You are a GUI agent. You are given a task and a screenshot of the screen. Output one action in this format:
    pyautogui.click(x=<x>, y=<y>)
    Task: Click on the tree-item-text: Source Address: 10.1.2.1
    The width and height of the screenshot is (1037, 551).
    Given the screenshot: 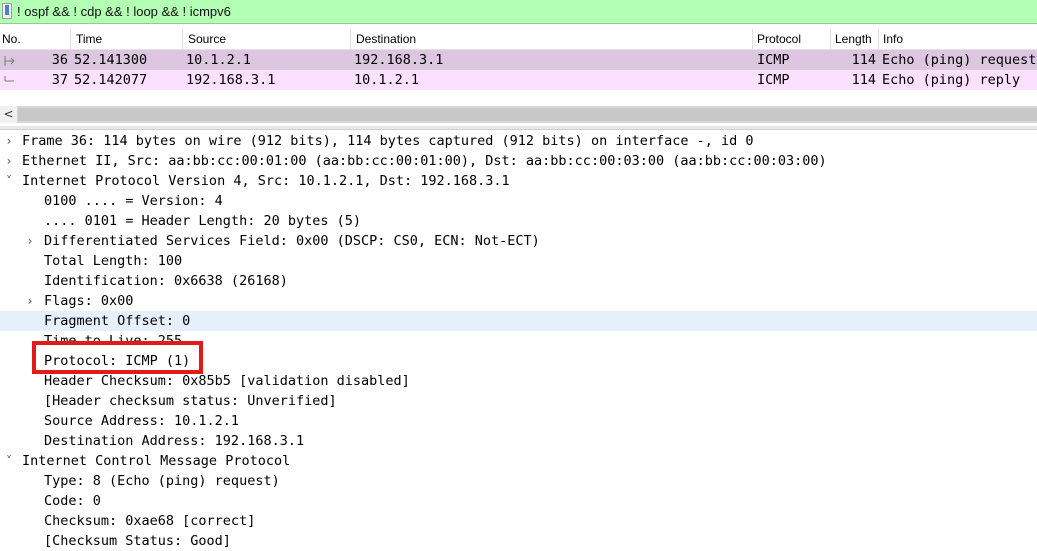 What is the action you would take?
    pyautogui.click(x=142, y=421)
    